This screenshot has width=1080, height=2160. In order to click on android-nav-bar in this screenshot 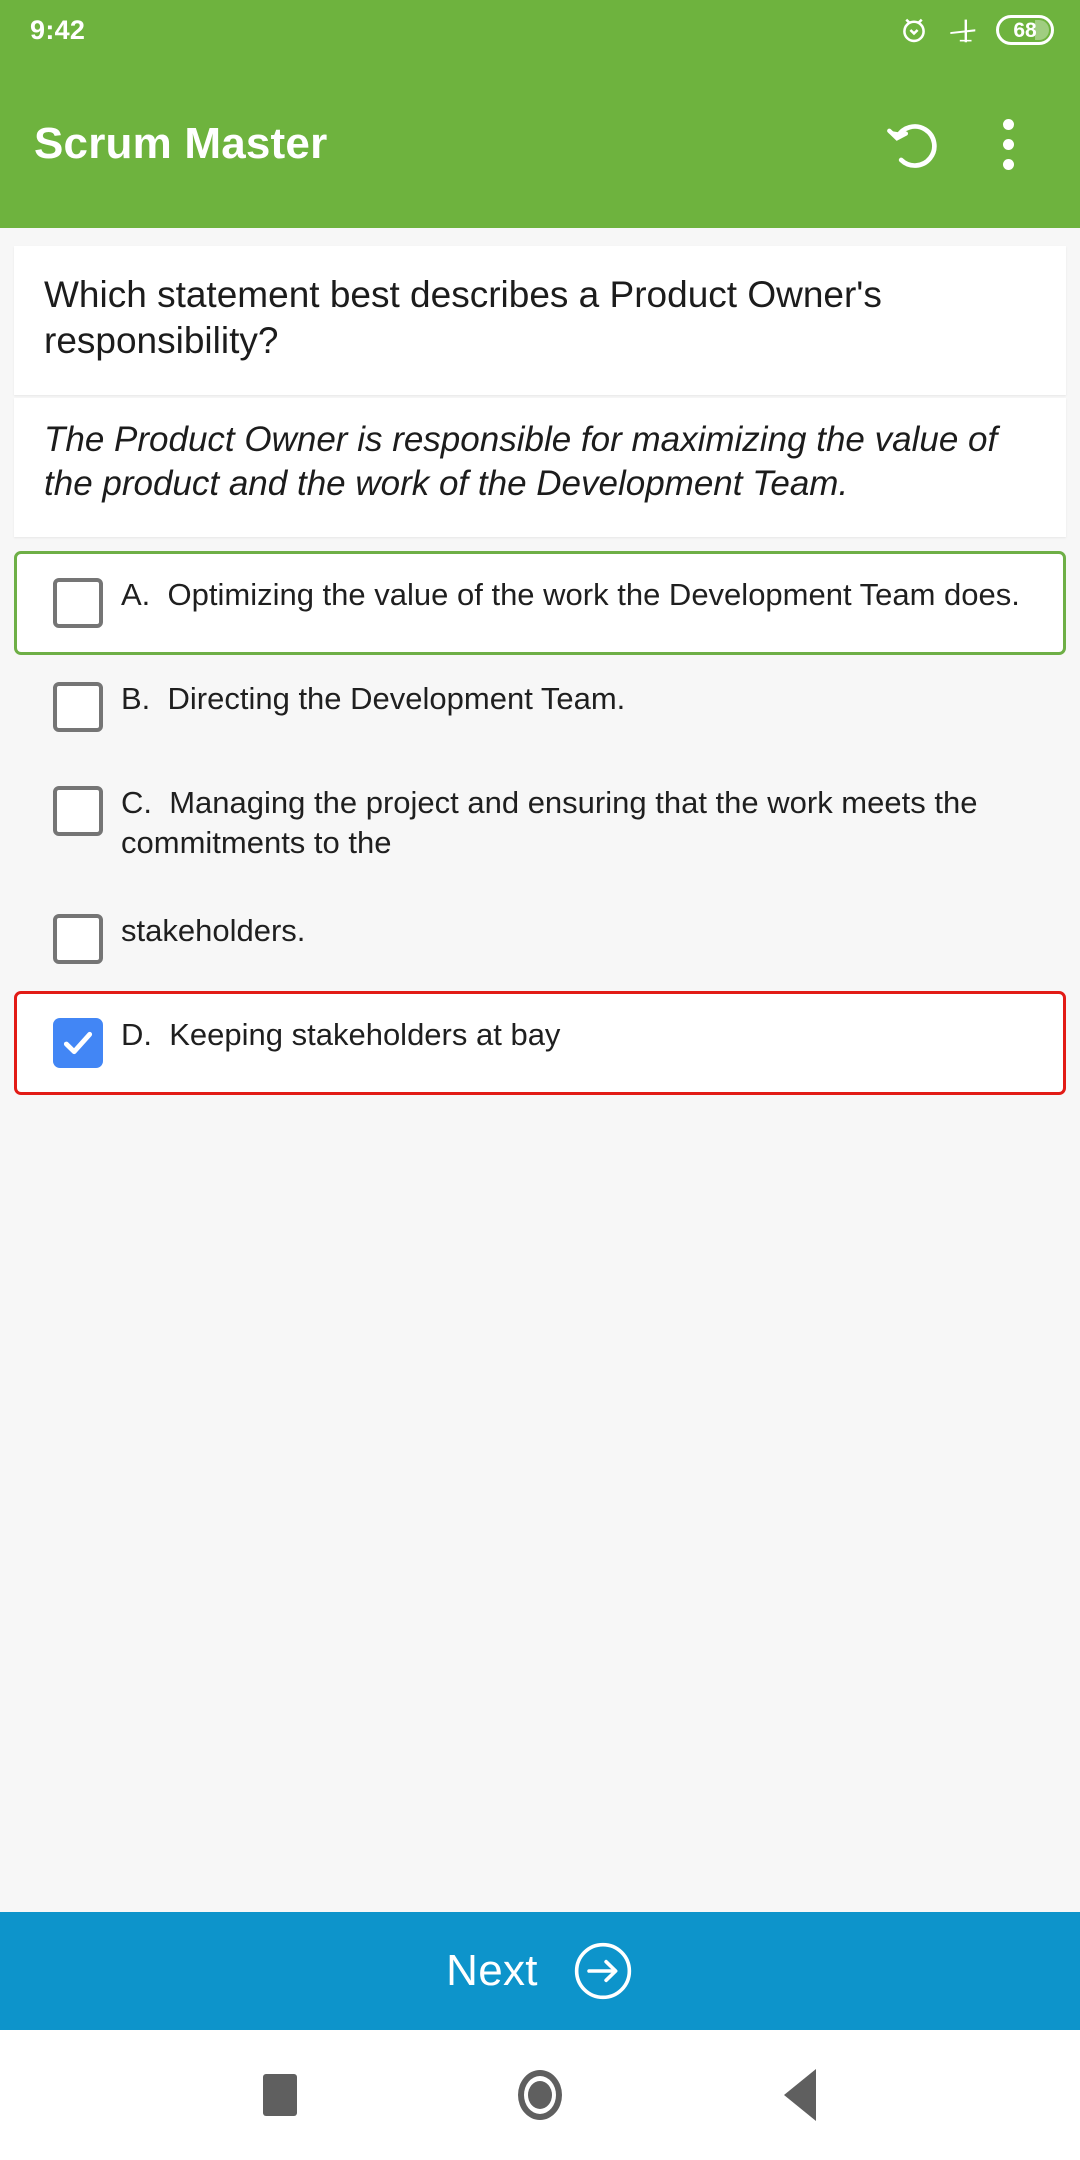, I will do `click(540, 2095)`.